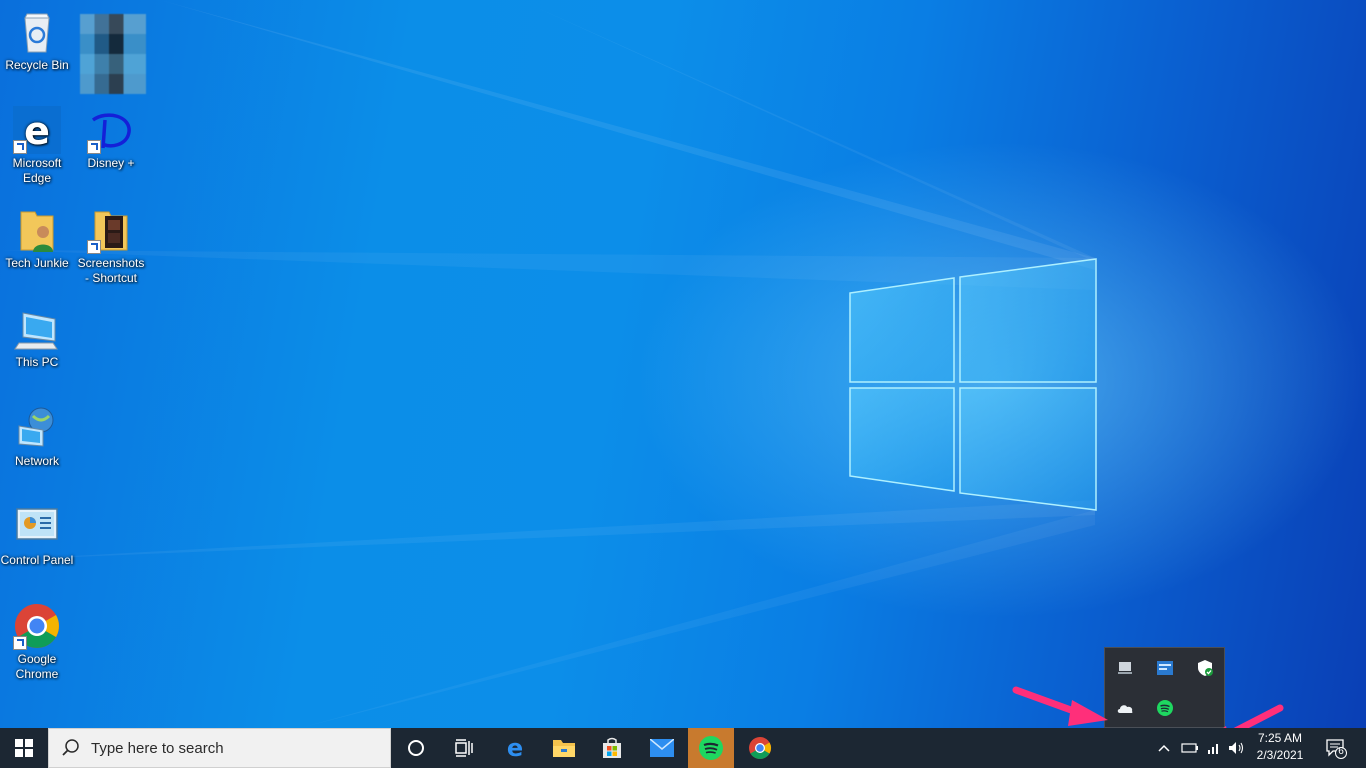 The height and width of the screenshot is (768, 1366). I want to click on desktop-icon-label: Disney +, so click(111, 163).